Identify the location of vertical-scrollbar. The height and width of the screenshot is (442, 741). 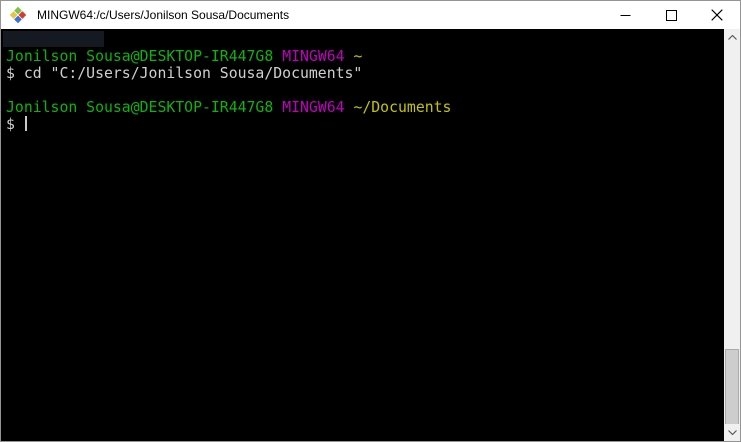
(732, 235).